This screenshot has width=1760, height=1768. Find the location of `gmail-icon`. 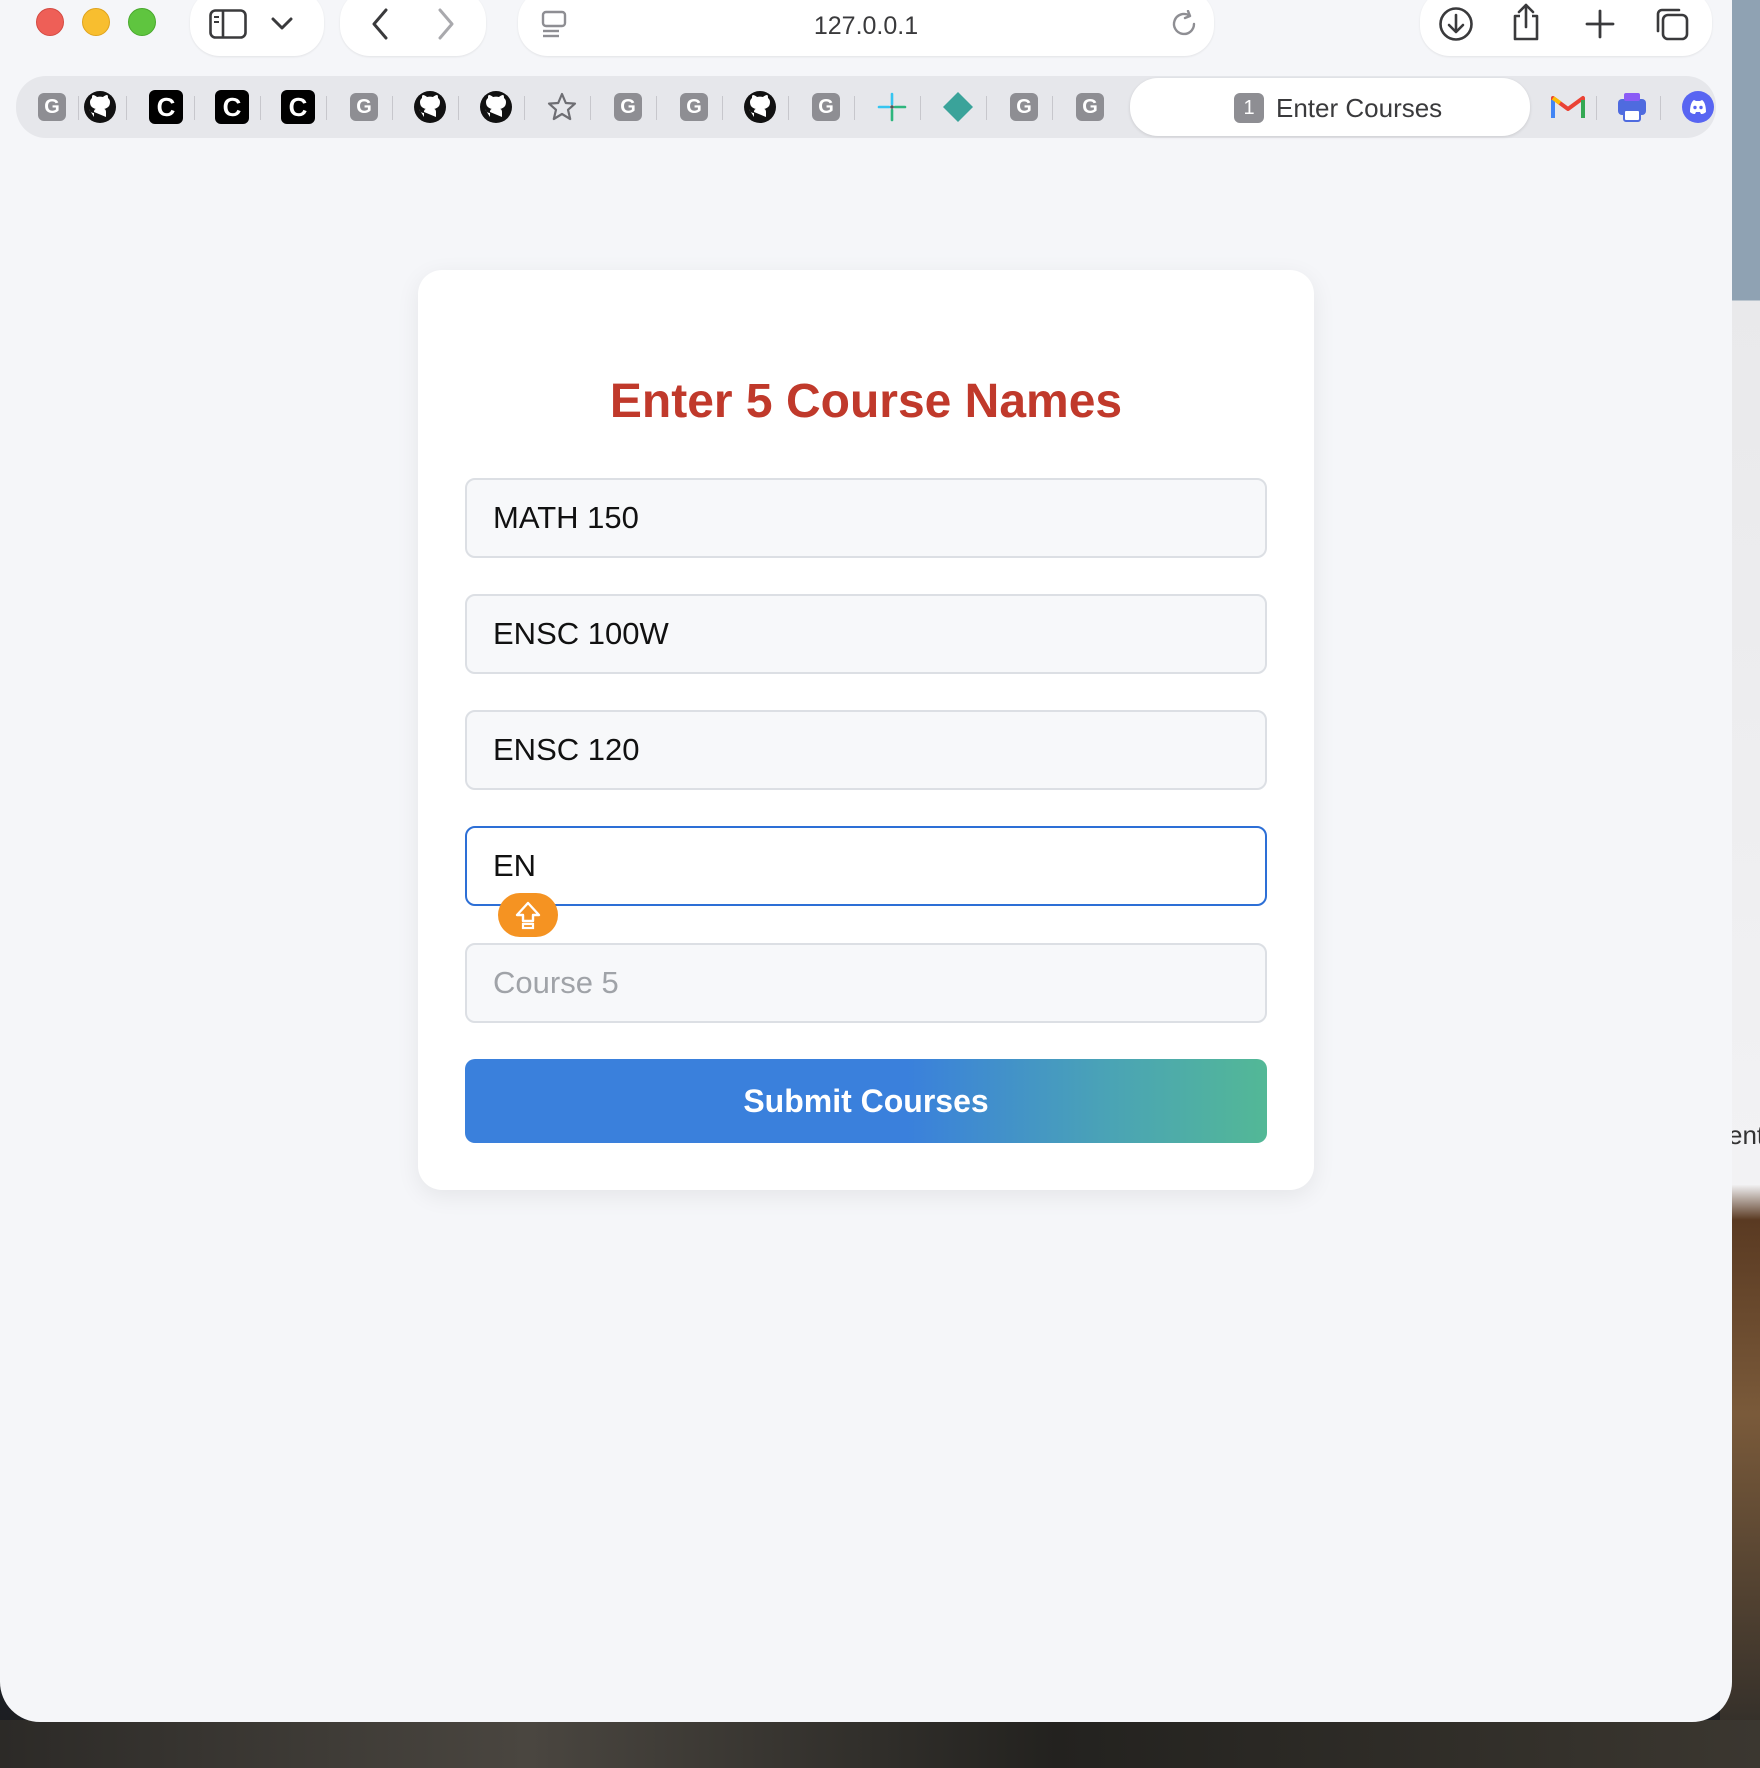

gmail-icon is located at coordinates (1568, 107).